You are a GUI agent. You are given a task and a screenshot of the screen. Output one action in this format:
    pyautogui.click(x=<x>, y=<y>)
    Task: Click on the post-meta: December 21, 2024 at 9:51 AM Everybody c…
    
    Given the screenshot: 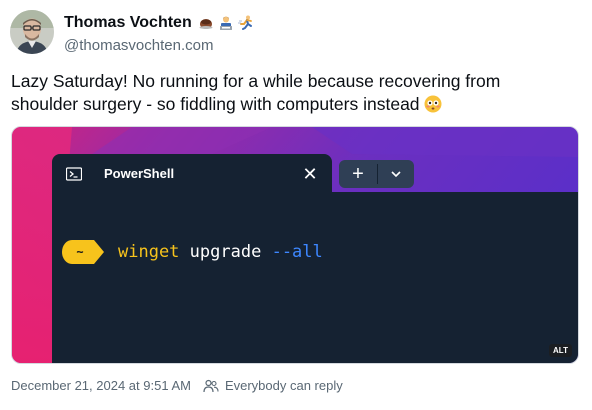 What is the action you would take?
    pyautogui.click(x=177, y=385)
    